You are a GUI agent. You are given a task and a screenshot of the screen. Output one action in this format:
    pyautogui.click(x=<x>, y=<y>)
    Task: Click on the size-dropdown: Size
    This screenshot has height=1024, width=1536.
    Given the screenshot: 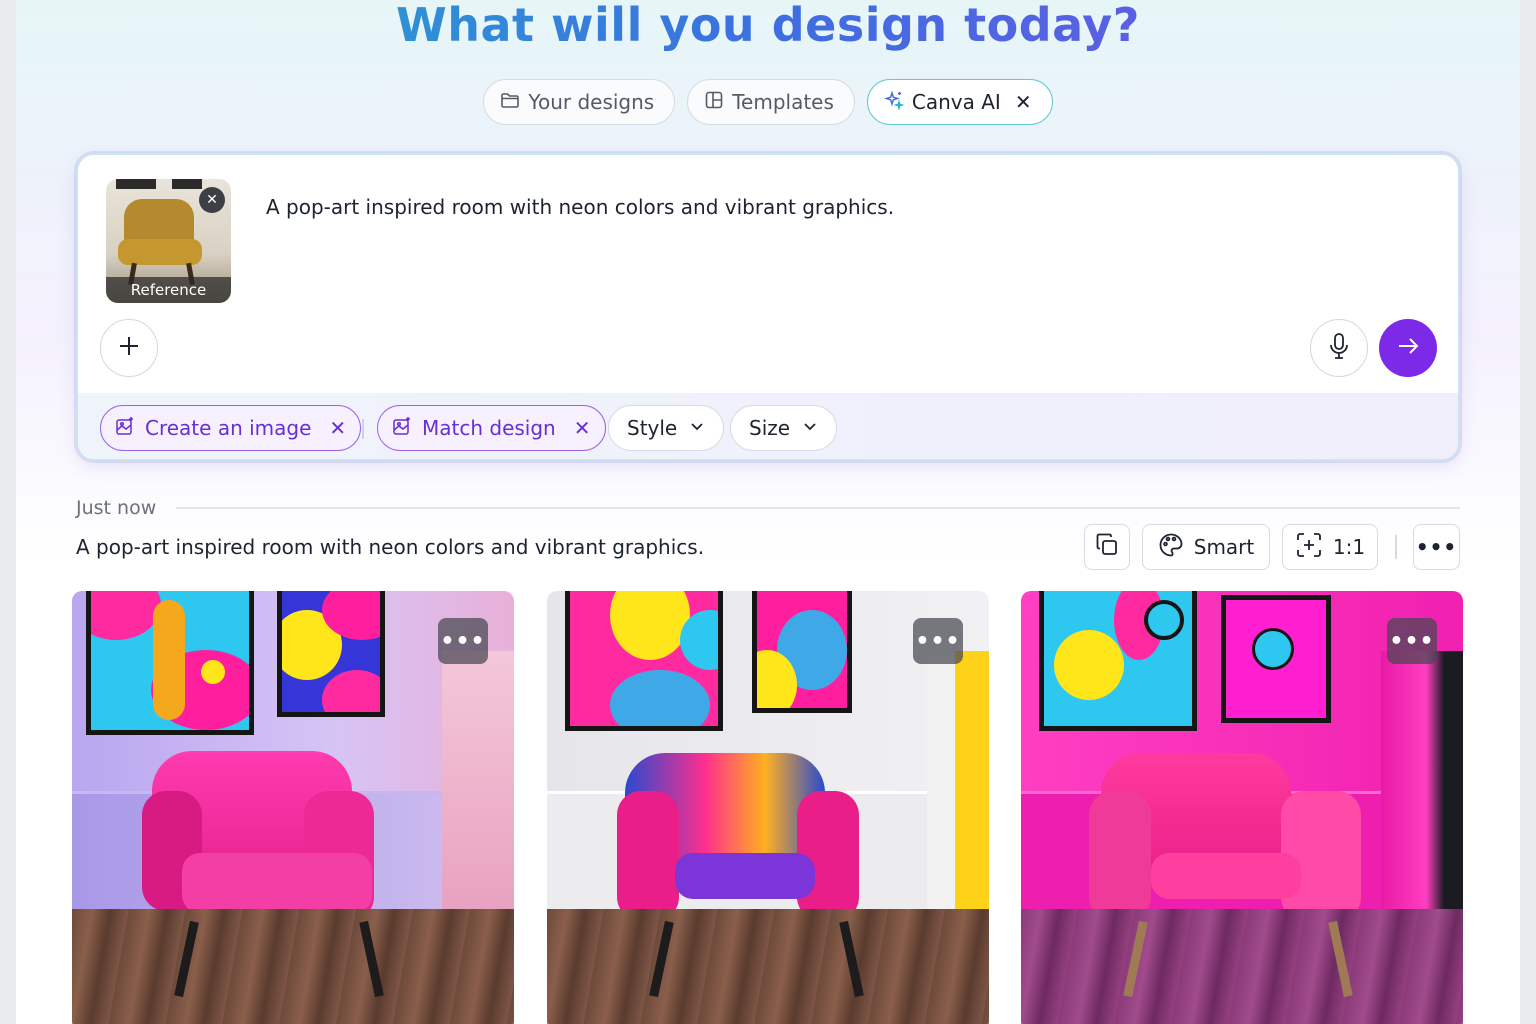 What is the action you would take?
    pyautogui.click(x=784, y=428)
    